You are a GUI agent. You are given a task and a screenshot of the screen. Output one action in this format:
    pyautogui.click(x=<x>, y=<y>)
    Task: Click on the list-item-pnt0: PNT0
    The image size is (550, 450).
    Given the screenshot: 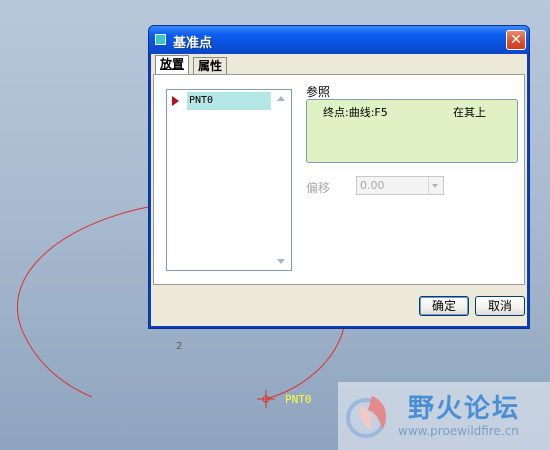 What is the action you would take?
    pyautogui.click(x=229, y=101)
    